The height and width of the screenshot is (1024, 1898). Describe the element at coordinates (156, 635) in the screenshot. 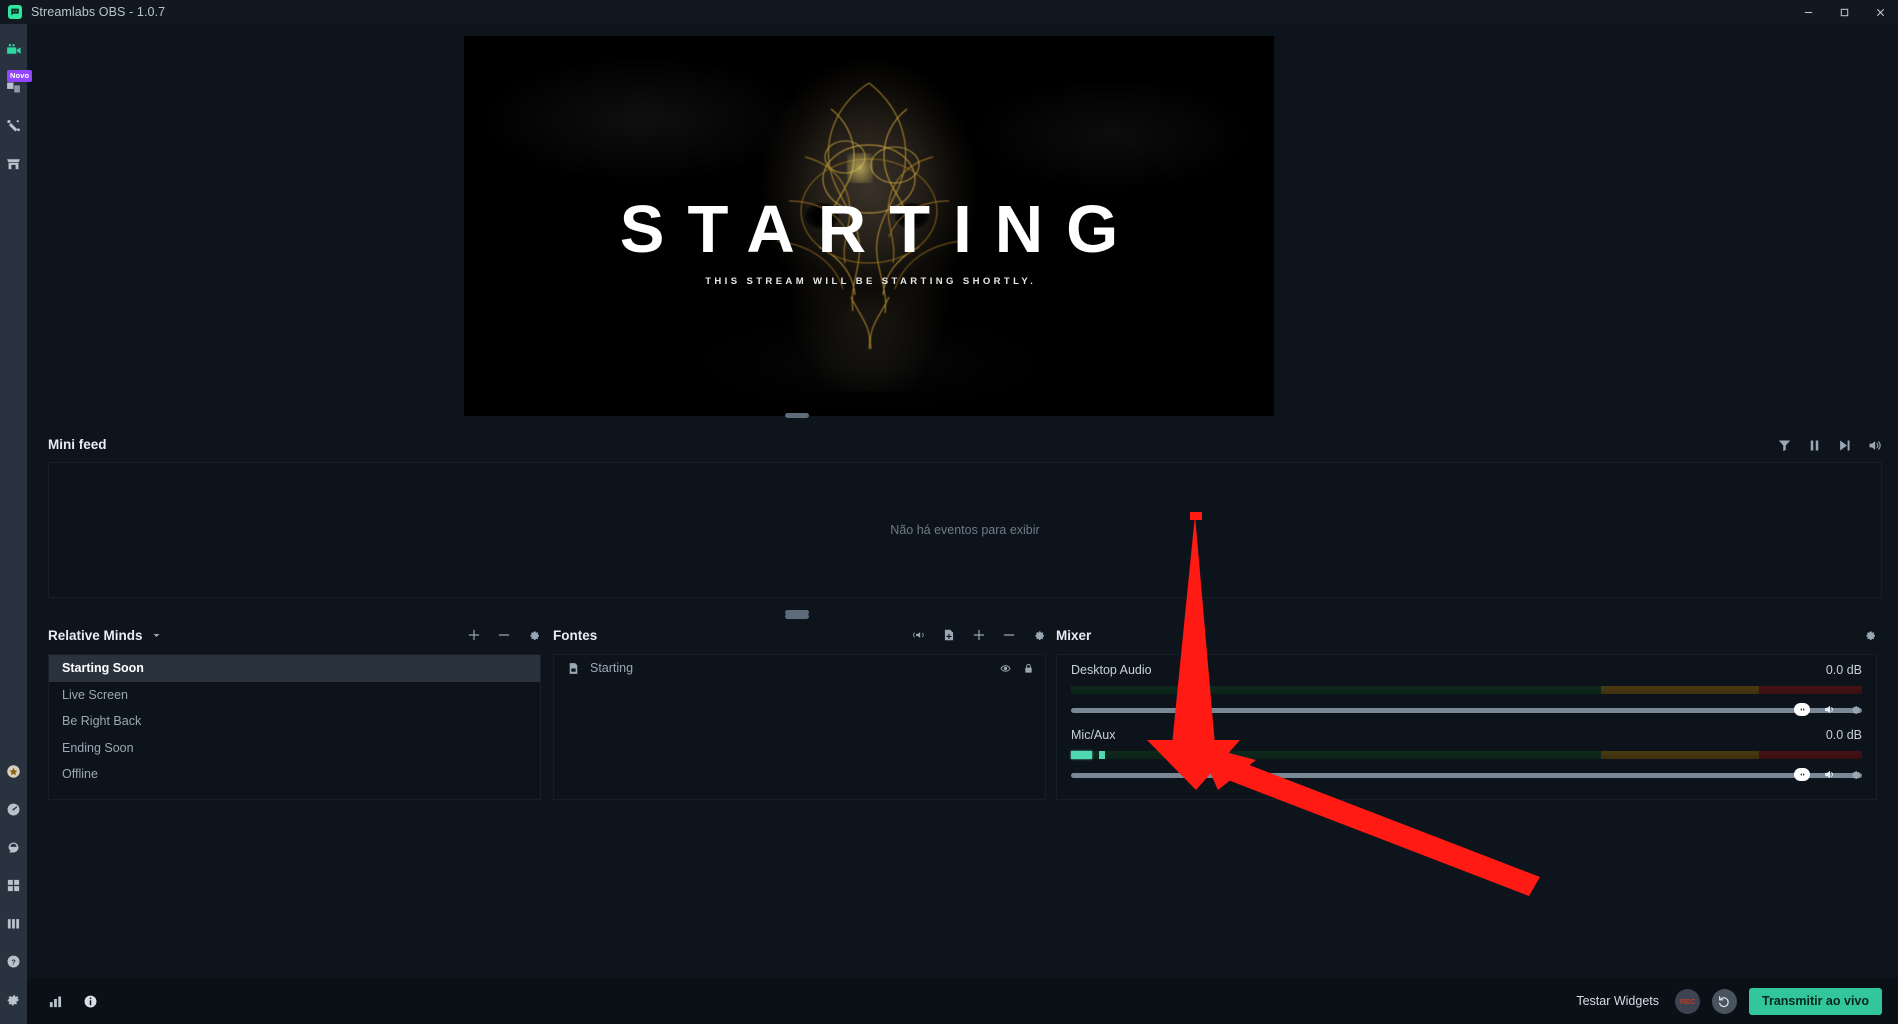

I see `chevron-down-icon` at that location.